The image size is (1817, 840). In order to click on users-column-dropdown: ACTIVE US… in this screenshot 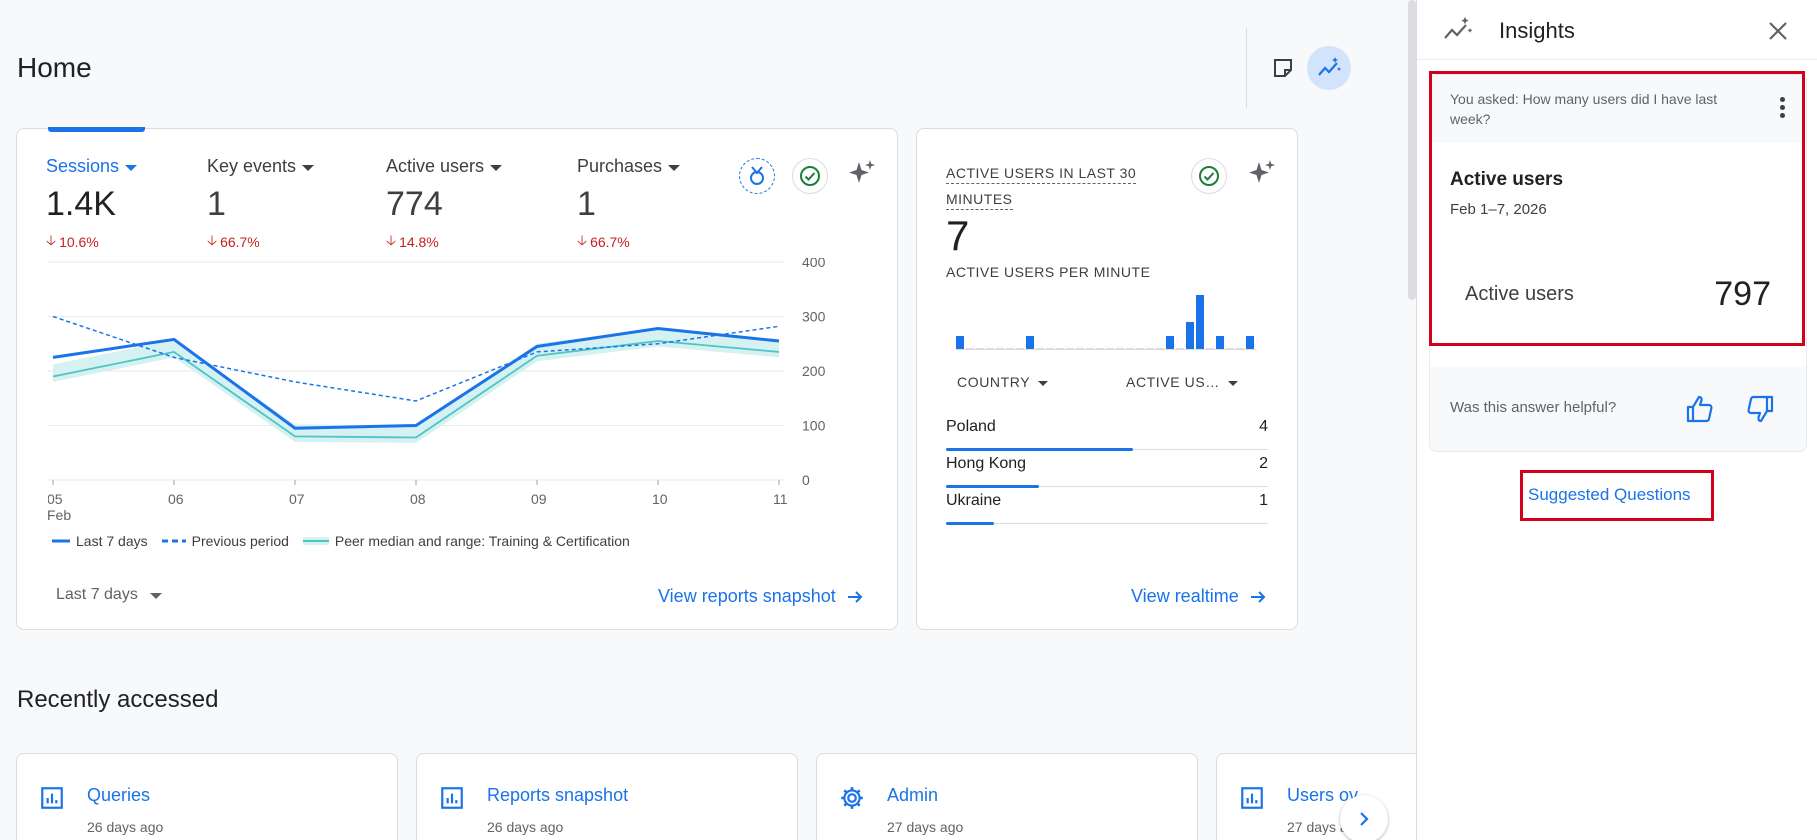, I will do `click(1182, 382)`.